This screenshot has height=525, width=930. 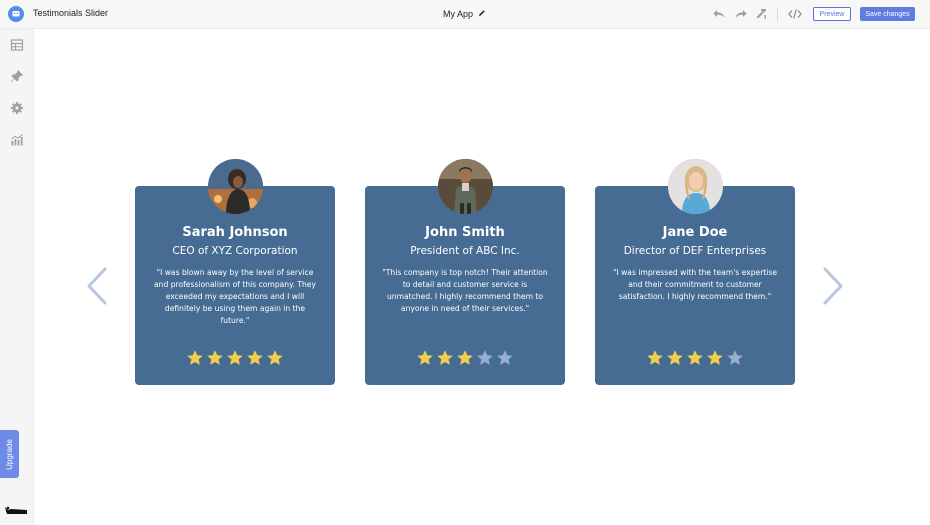 I want to click on upgrade-button: Upgrade, so click(x=9, y=454).